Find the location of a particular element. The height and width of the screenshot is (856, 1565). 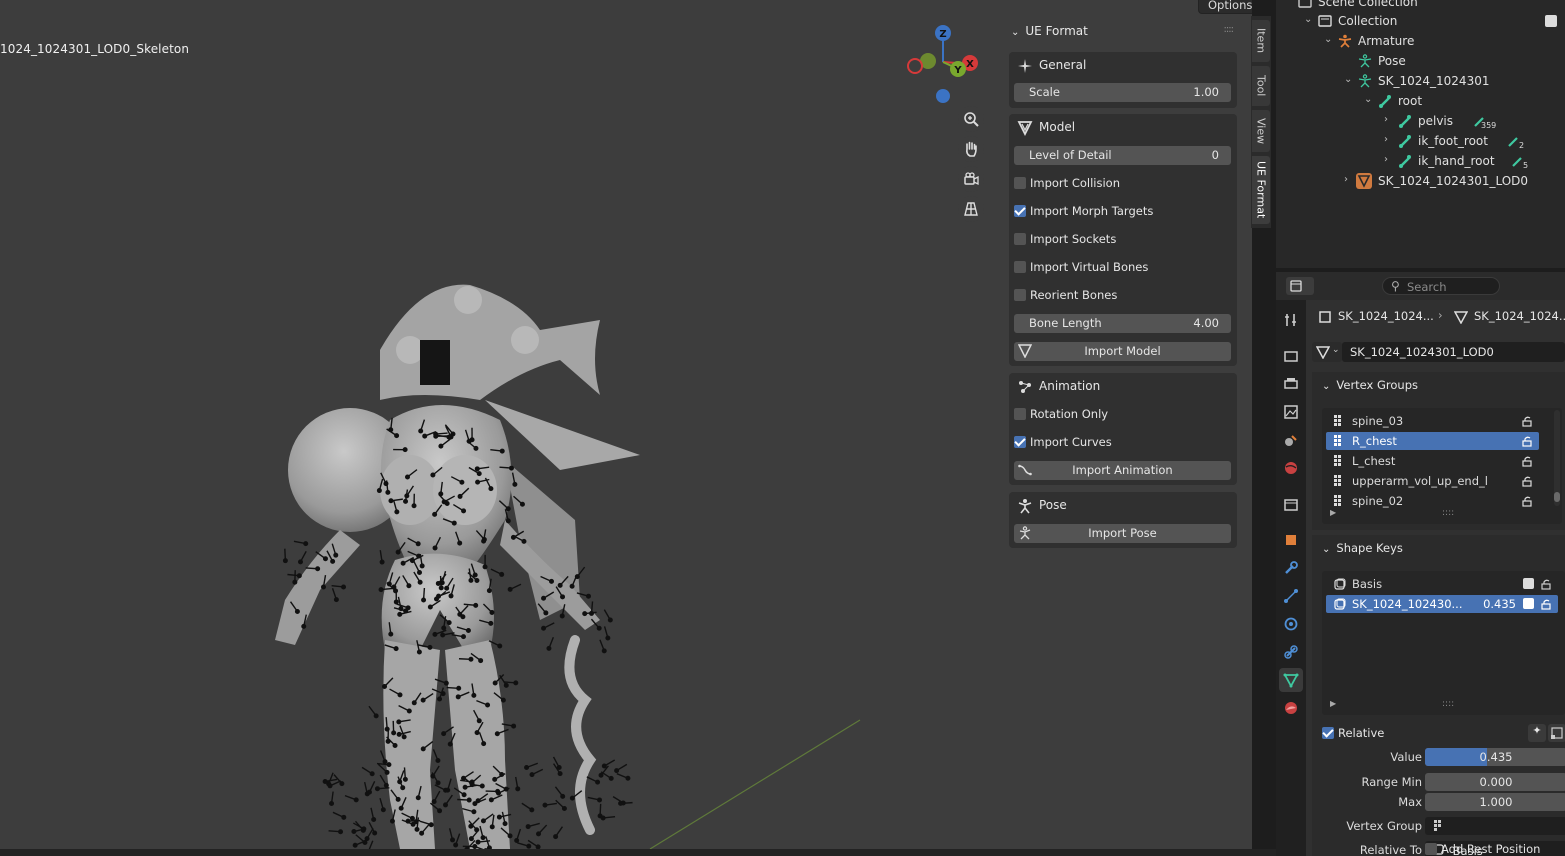

import-collision-checkbox: Import Collision is located at coordinates (1067, 183).